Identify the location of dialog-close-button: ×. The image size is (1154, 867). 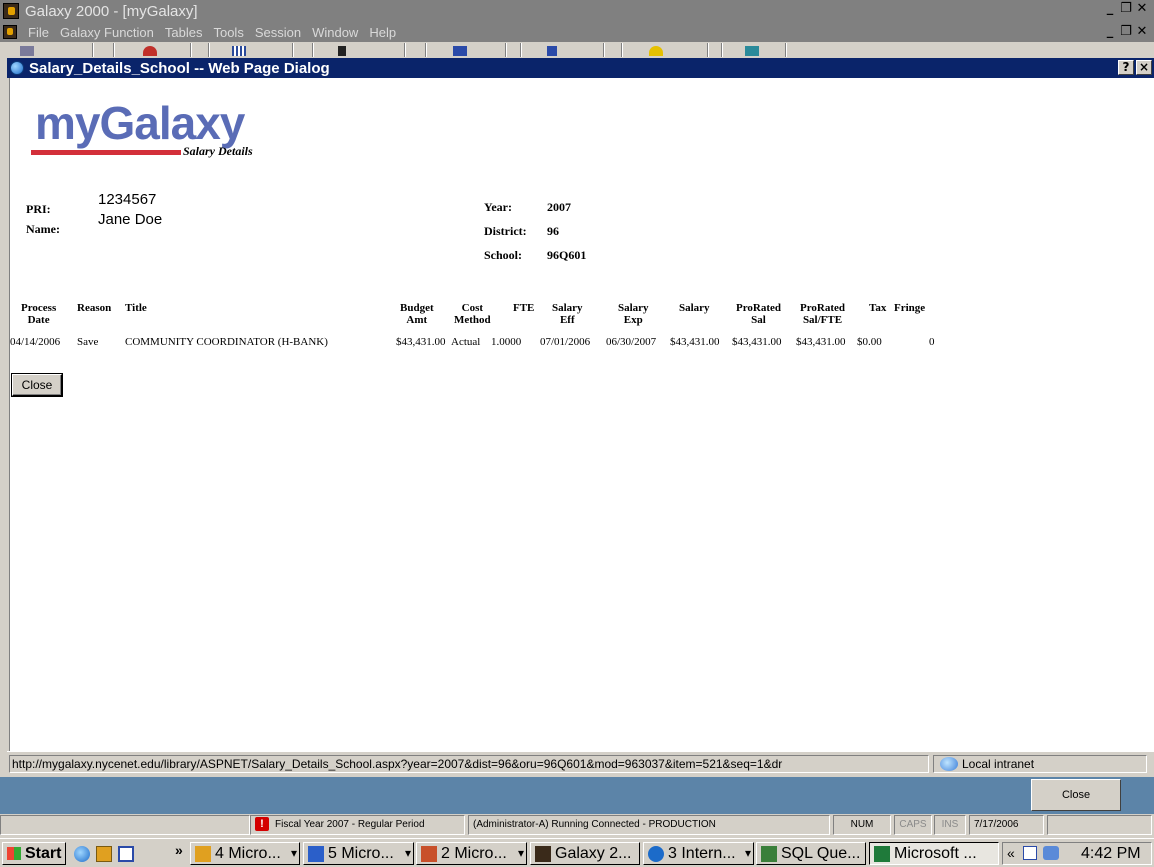
(1144, 67).